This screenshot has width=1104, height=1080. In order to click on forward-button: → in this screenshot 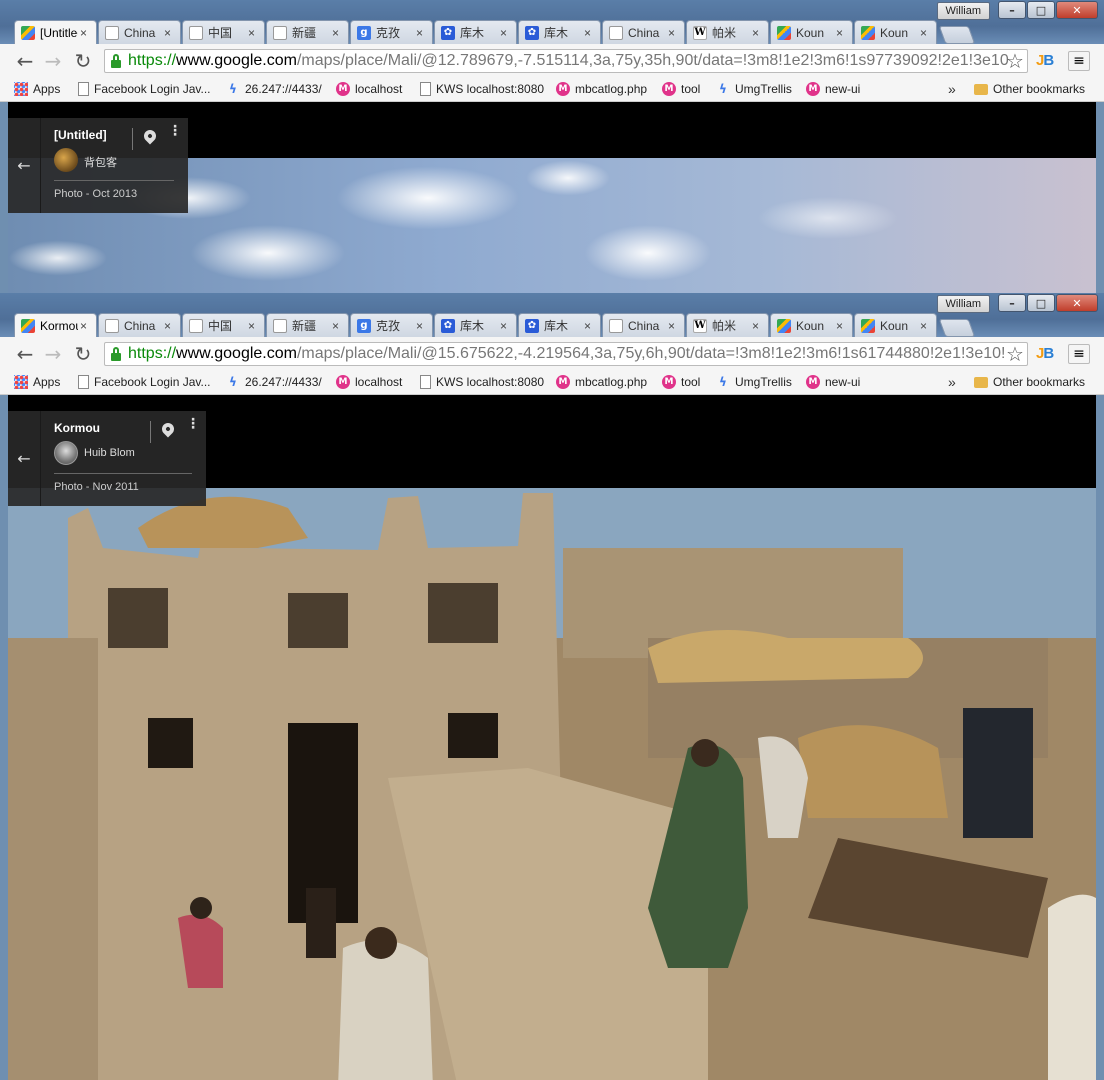, I will do `click(53, 354)`.